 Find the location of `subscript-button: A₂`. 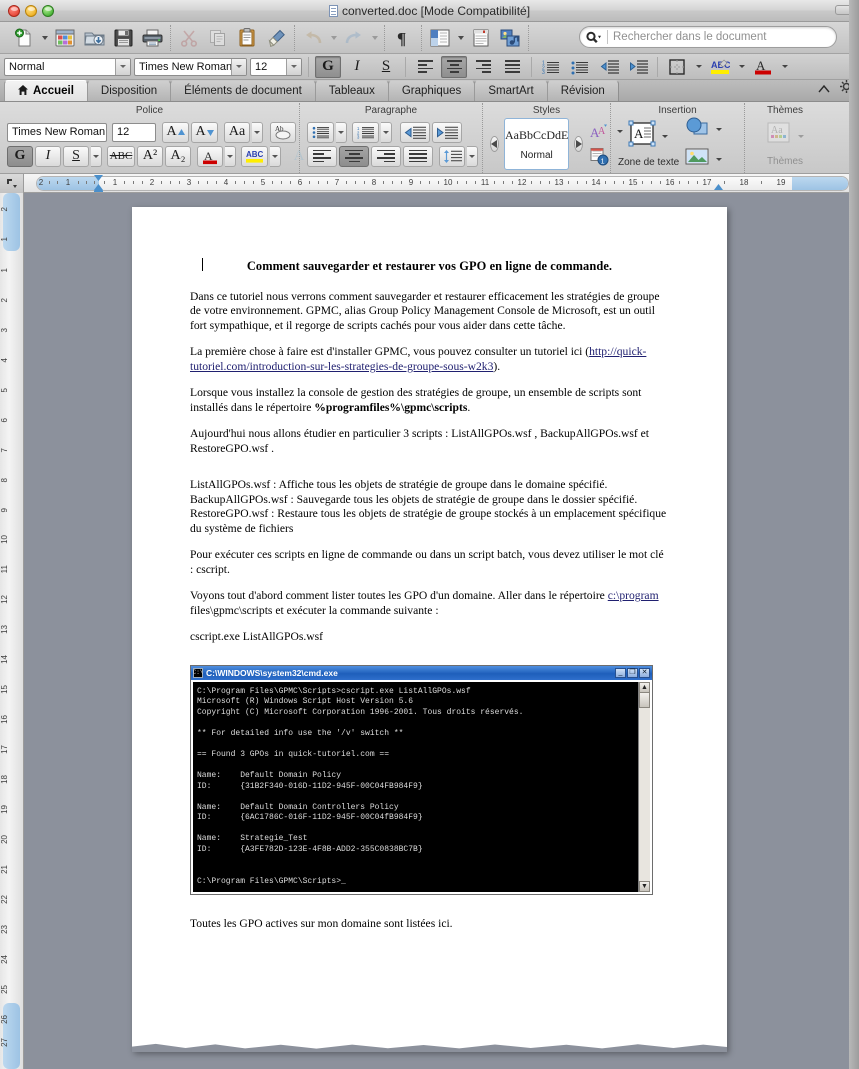

subscript-button: A₂ is located at coordinates (178, 156).